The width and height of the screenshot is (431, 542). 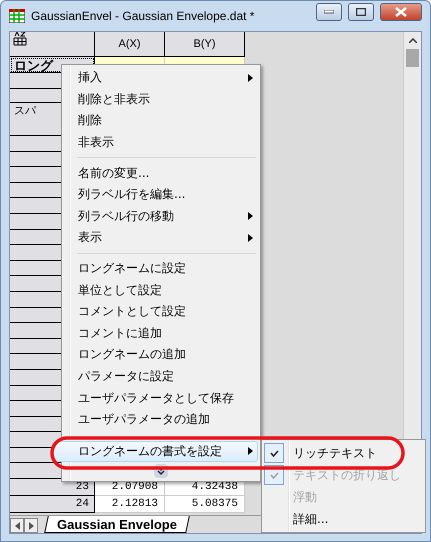 What do you see at coordinates (17, 16) in the screenshot?
I see `worksheet-icon` at bounding box center [17, 16].